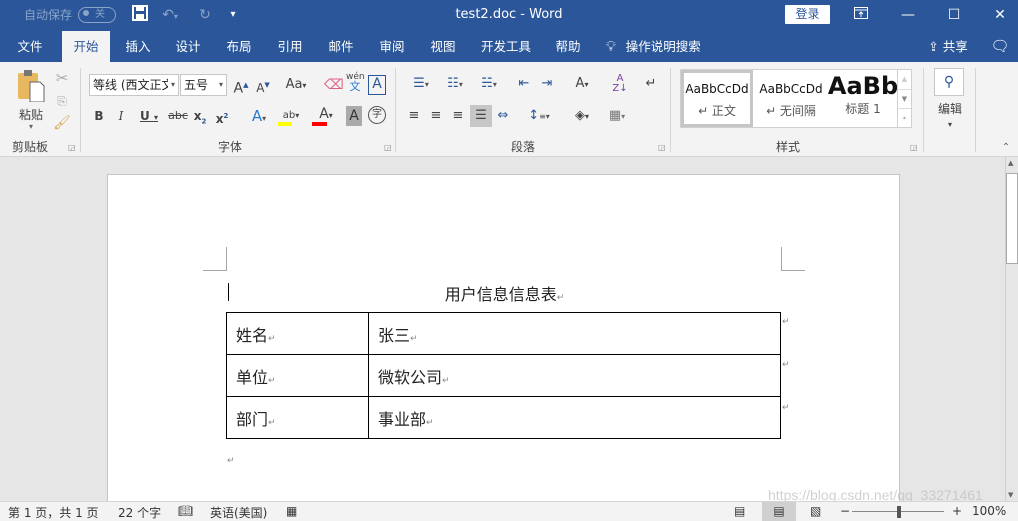  Describe the element at coordinates (70, 14) in the screenshot. I see `autosave-control: 自动保存 关` at that location.